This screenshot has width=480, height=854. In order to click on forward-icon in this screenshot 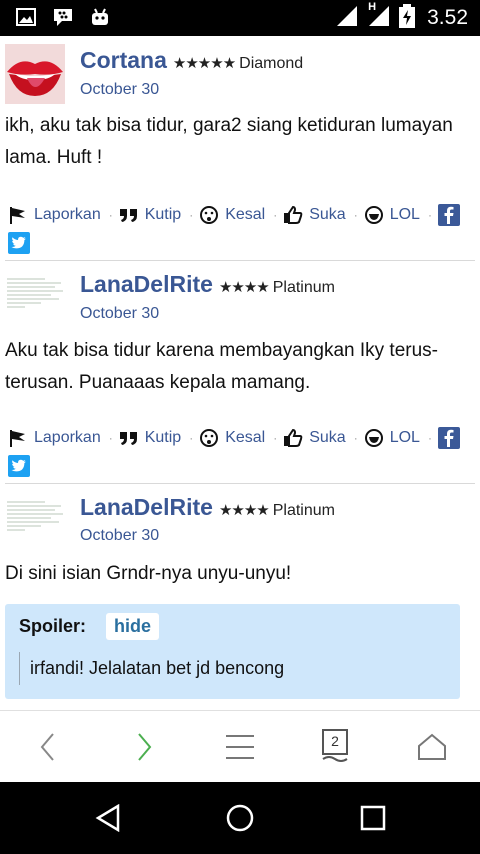, I will do `click(145, 747)`.